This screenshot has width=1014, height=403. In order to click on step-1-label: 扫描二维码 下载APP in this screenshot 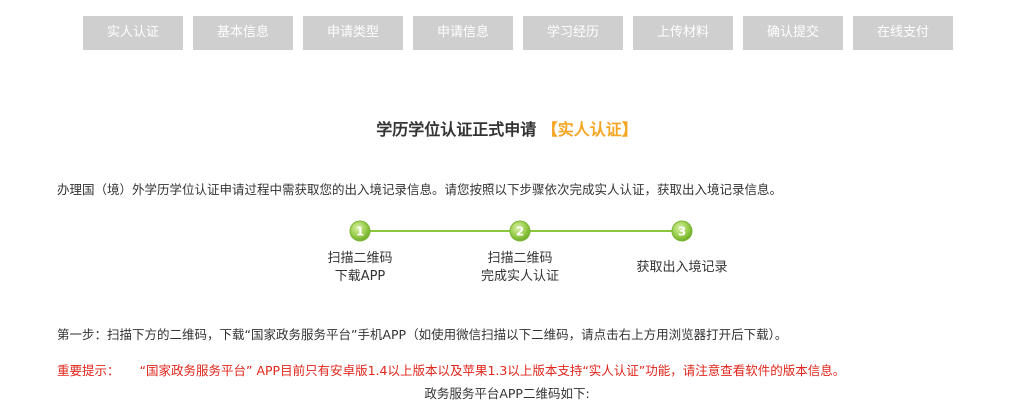, I will do `click(360, 268)`.